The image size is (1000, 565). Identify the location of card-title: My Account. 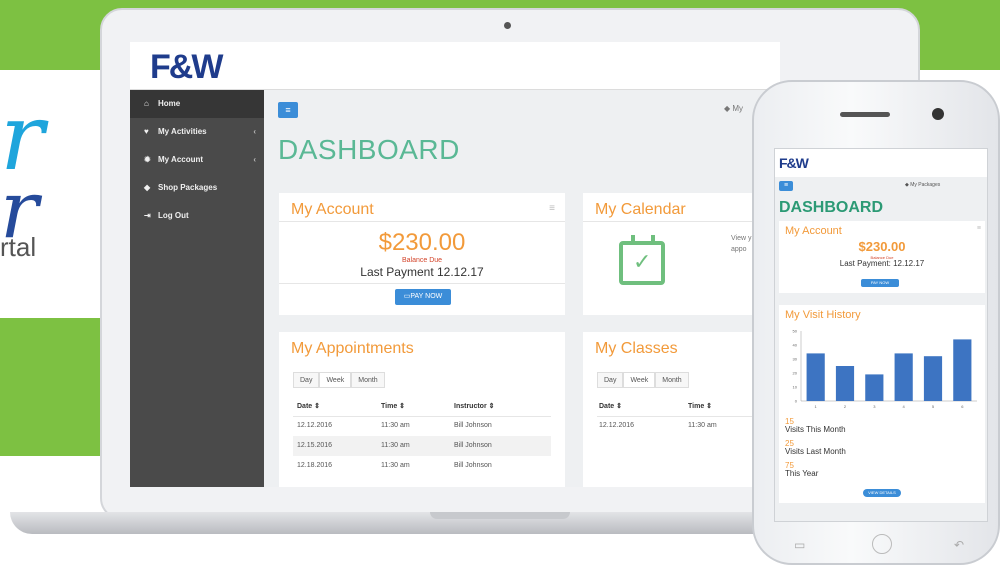
(813, 231).